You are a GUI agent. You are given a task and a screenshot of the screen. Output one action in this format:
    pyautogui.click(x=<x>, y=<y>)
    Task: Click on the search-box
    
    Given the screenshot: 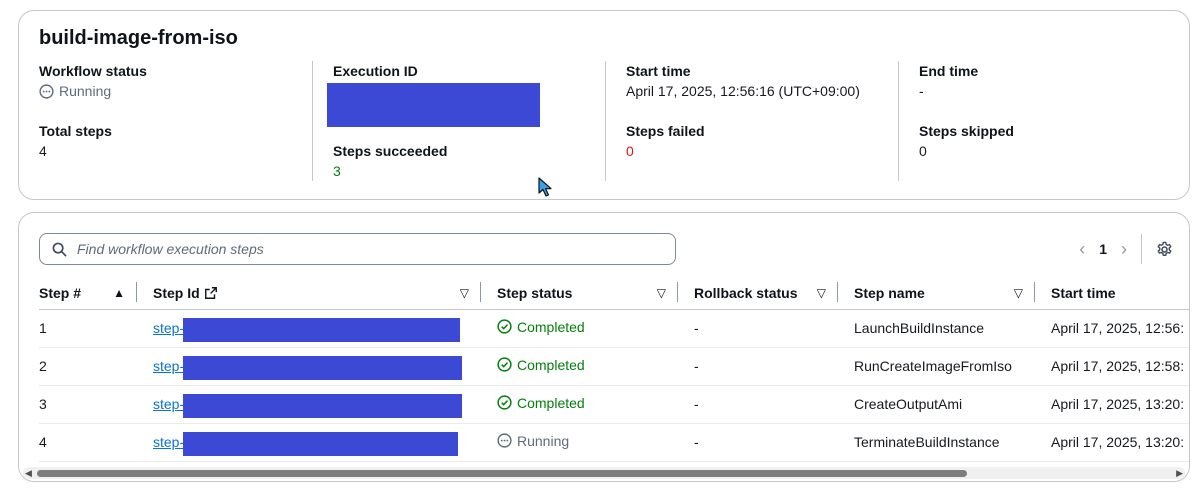 What is the action you would take?
    pyautogui.click(x=357, y=249)
    